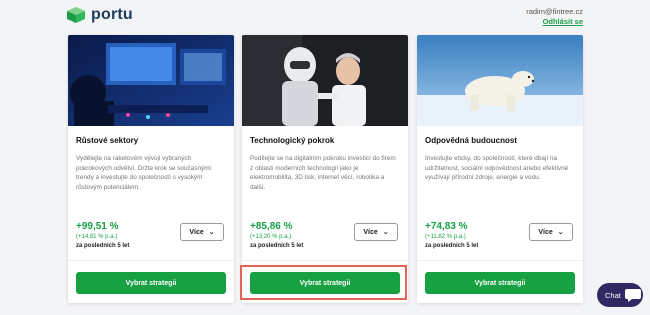  Describe the element at coordinates (325, 17) in the screenshot. I see `header: portu radim@fintree.cz Odhlásit se` at that location.